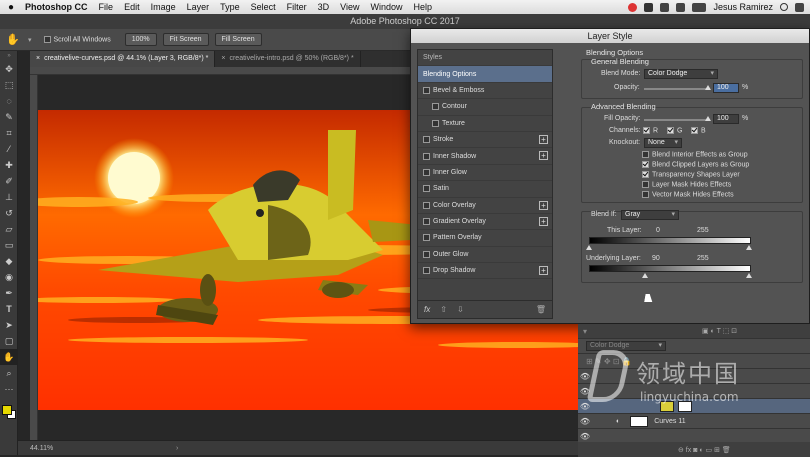  Describe the element at coordinates (485, 173) in the screenshot. I see `style-inner-glow: Inner Glow` at that location.